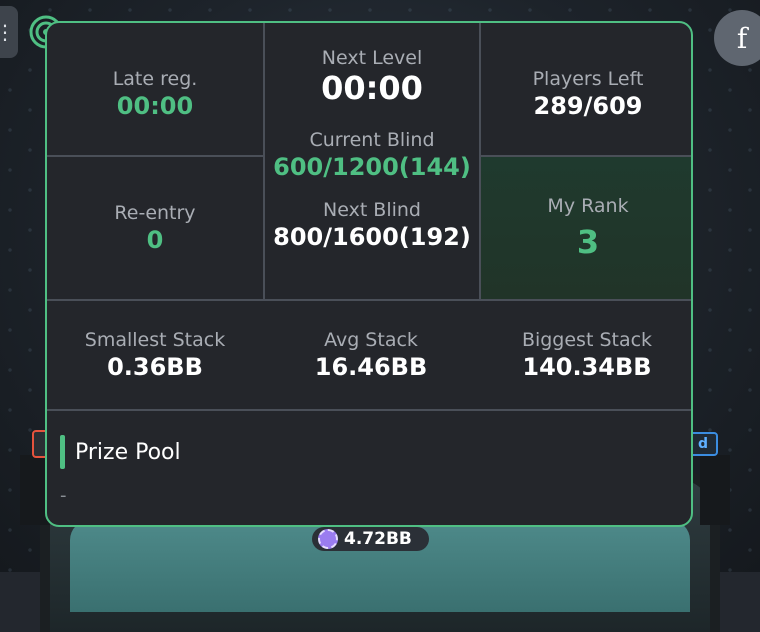 The image size is (760, 632). I want to click on current-blind-value: 600/1200(144), so click(372, 167).